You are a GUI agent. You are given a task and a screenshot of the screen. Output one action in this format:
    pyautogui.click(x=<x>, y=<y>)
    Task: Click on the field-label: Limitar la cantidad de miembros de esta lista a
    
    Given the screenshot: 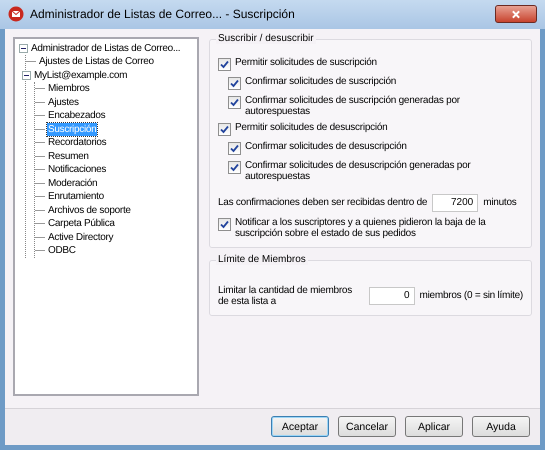 What is the action you would take?
    pyautogui.click(x=285, y=295)
    